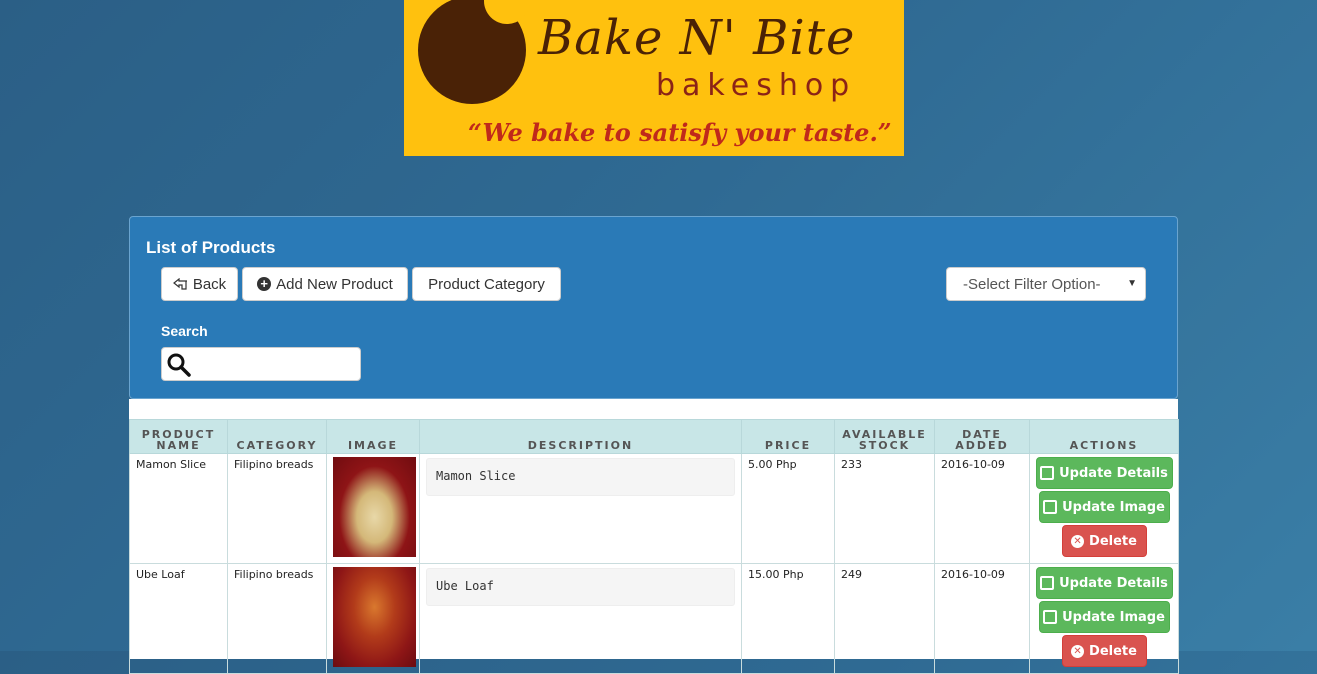 The width and height of the screenshot is (1317, 674). Describe the element at coordinates (211, 247) in the screenshot. I see `page-title: List of Products` at that location.